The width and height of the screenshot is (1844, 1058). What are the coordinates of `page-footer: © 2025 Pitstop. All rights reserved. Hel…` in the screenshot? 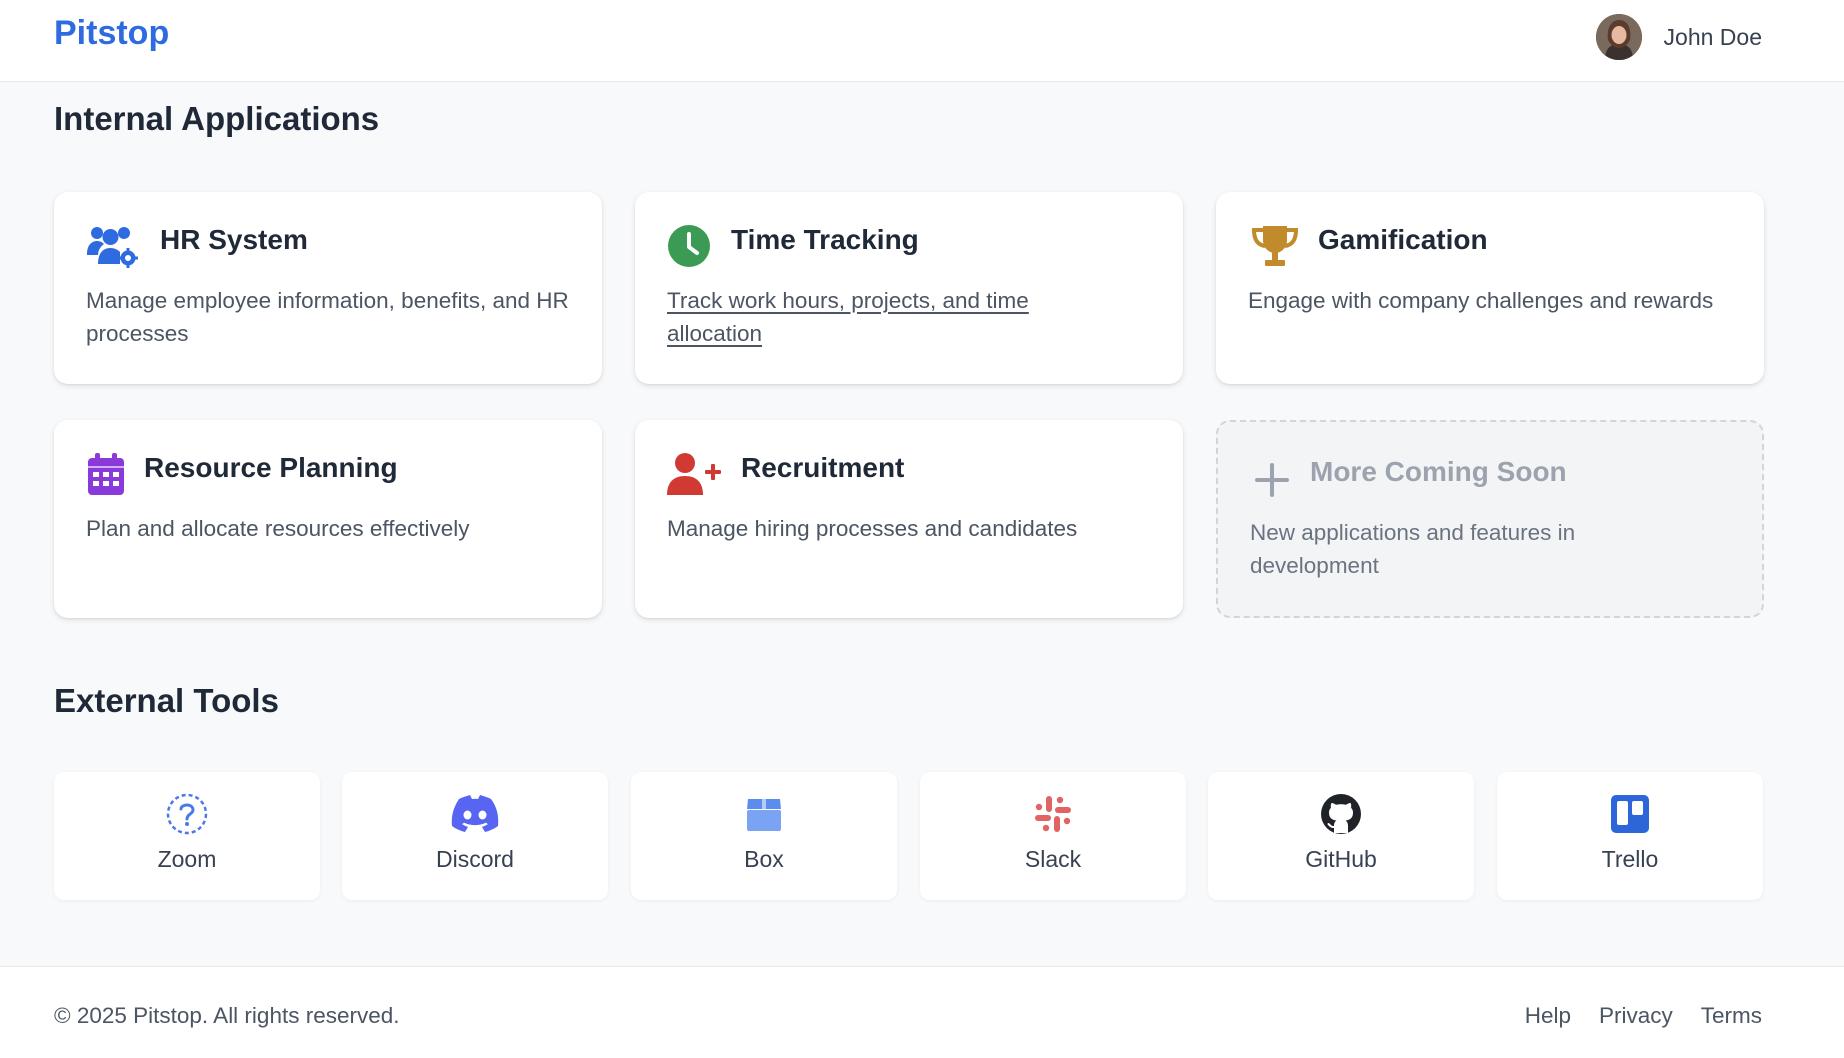 It's located at (922, 1012).